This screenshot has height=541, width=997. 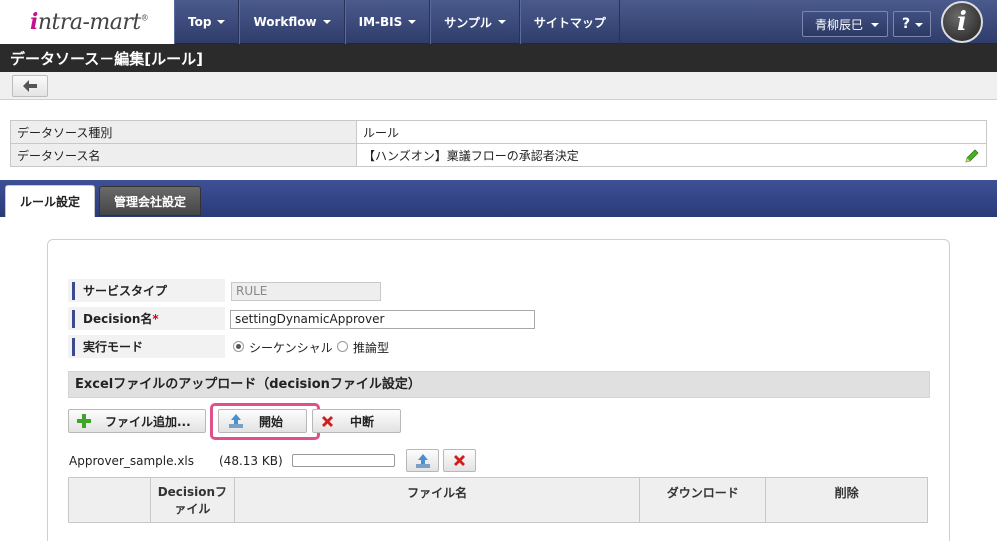 I want to click on required-mark: *, so click(x=155, y=319).